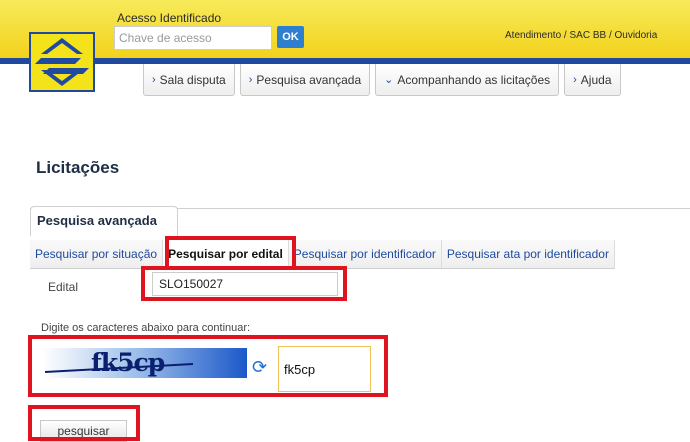 The image size is (690, 442). I want to click on tab-pesquisar-por-edital: Pesquisar por edital, so click(226, 254).